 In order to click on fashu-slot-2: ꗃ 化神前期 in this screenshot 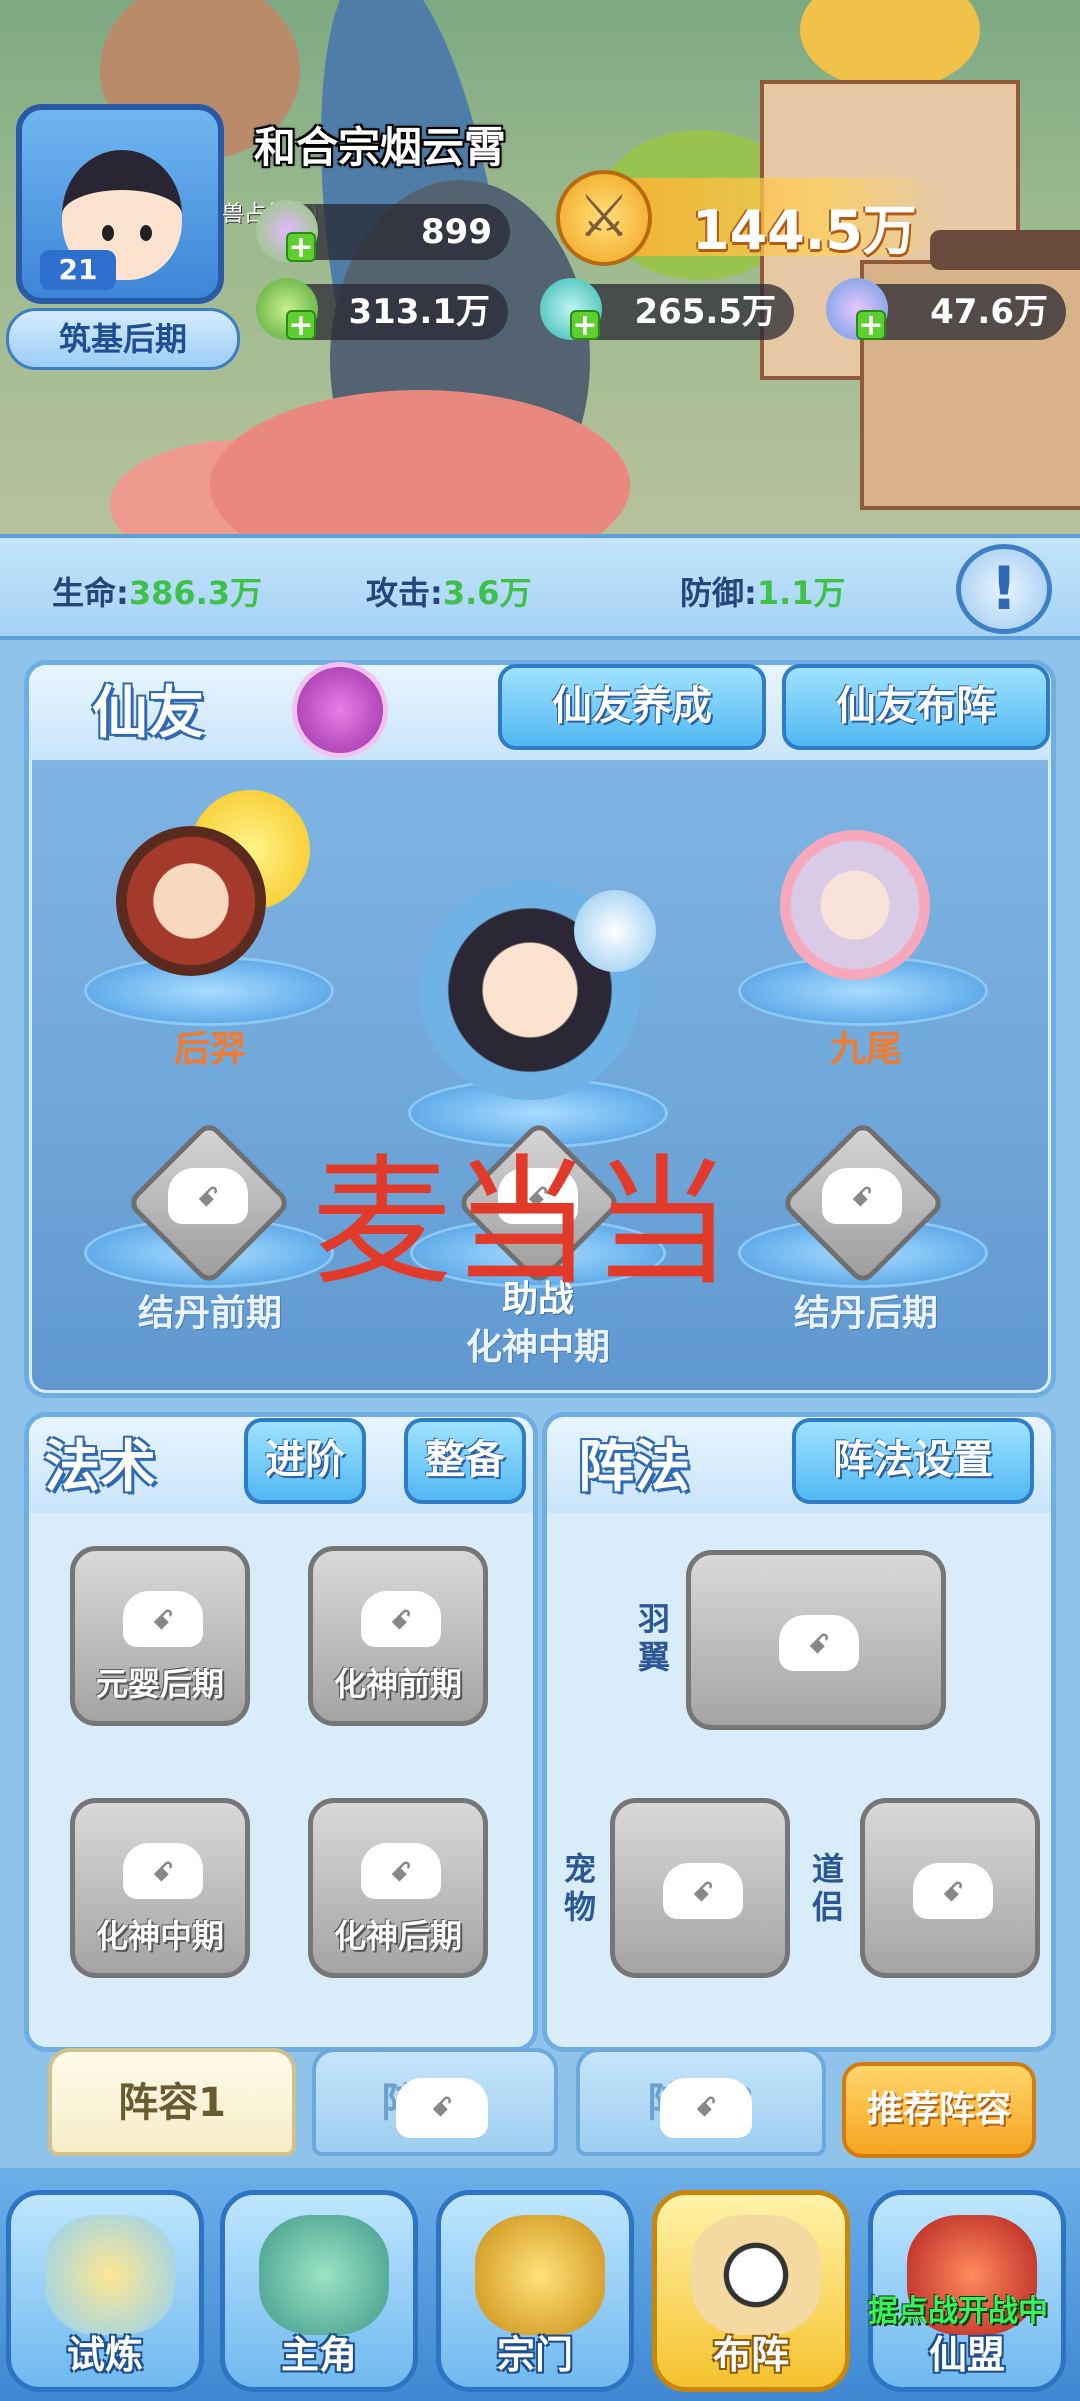, I will do `click(398, 1636)`.